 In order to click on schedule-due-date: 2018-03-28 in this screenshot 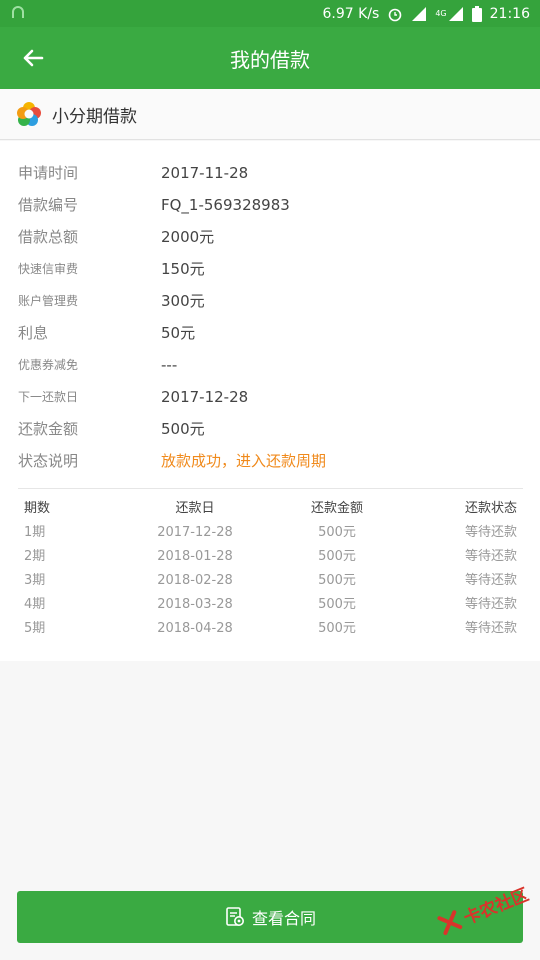, I will do `click(195, 604)`.